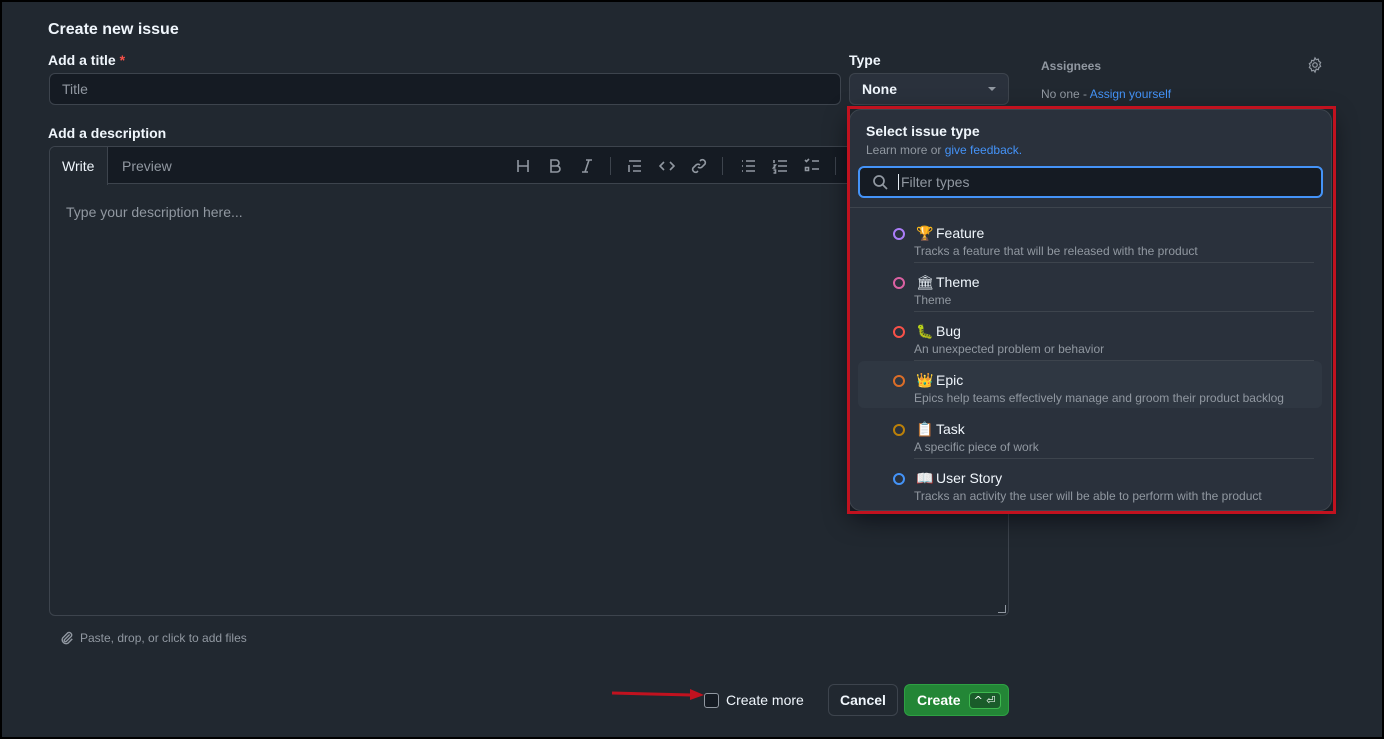 Image resolution: width=1384 pixels, height=739 pixels. I want to click on dropdown-subtitle: Learn more or give feedback., so click(944, 150).